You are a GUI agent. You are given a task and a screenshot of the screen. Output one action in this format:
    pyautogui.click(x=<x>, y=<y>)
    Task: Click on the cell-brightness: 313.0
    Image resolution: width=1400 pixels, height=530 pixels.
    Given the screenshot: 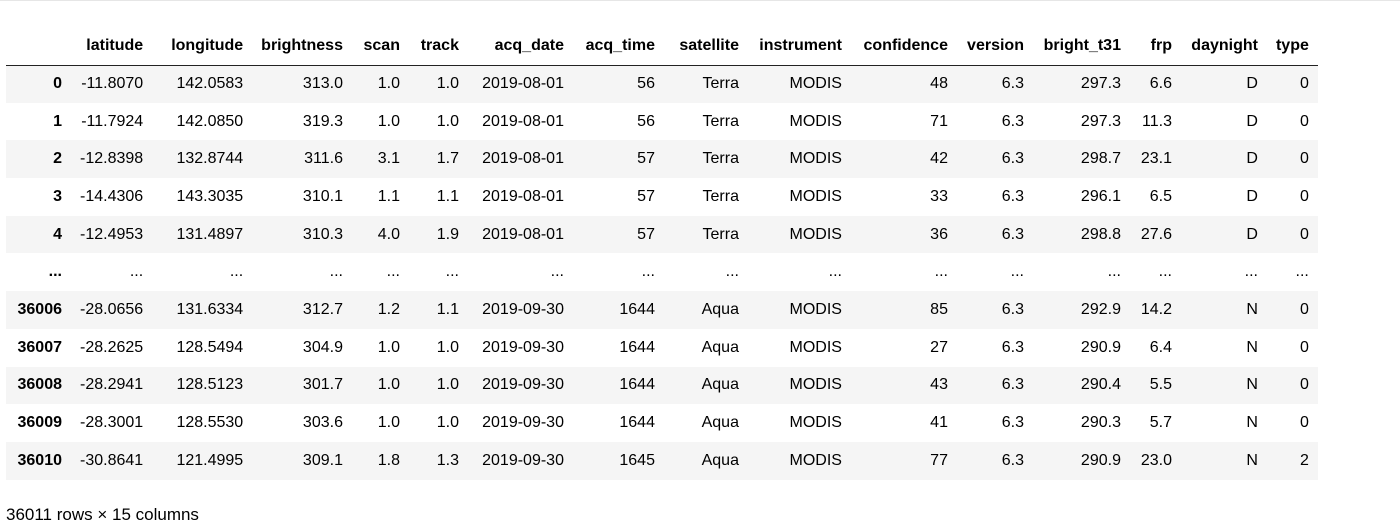 What is the action you would take?
    pyautogui.click(x=322, y=84)
    